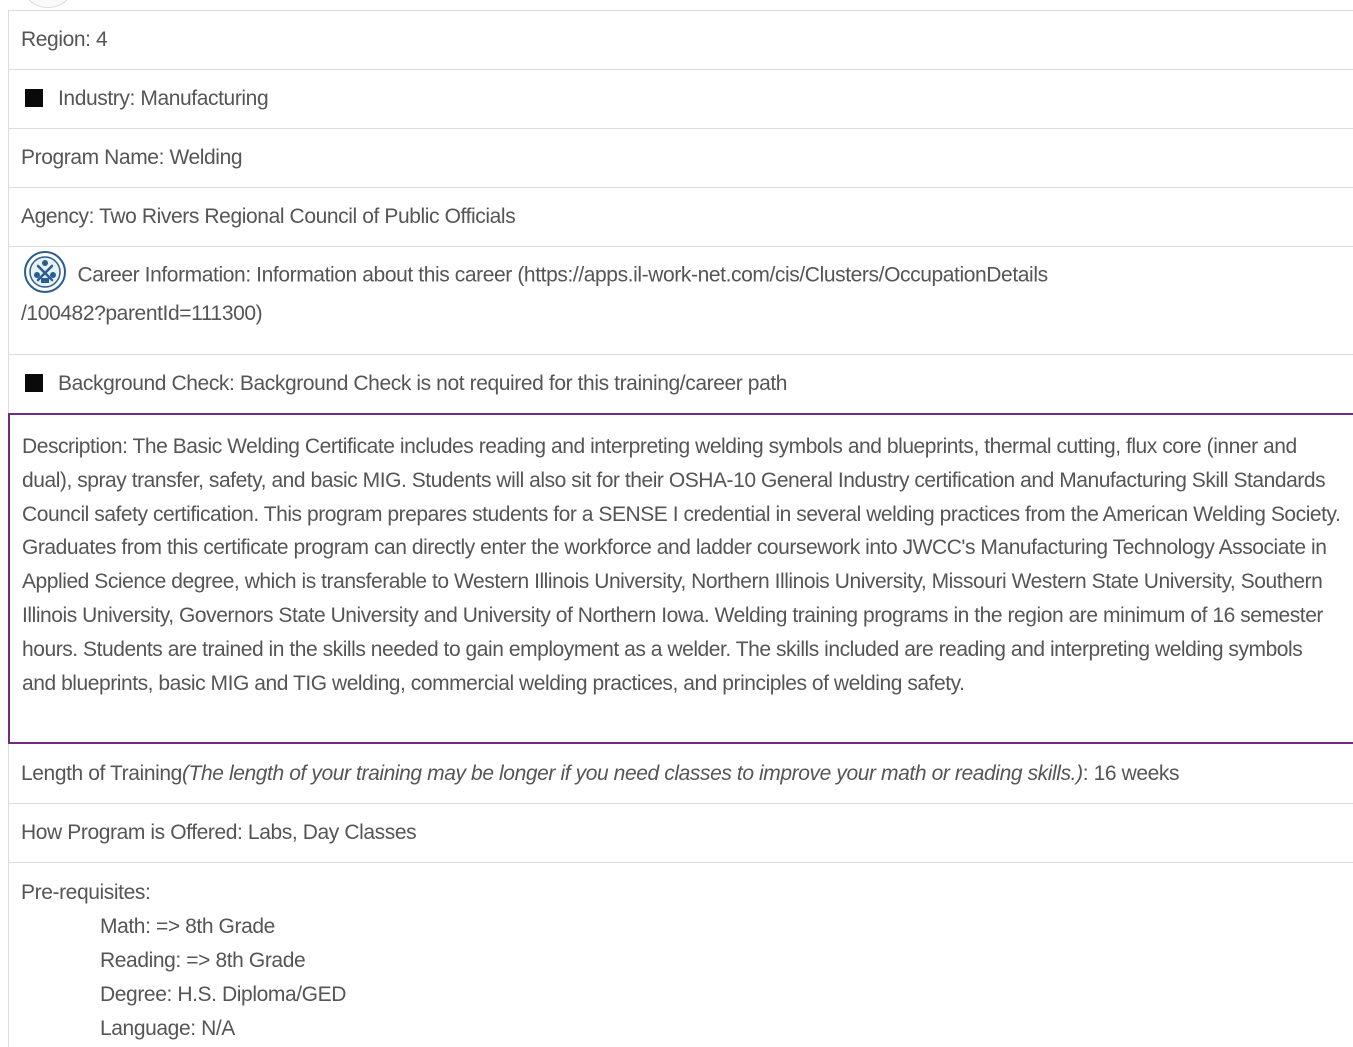  I want to click on program-name-text: Program Name: Welding, so click(132, 157).